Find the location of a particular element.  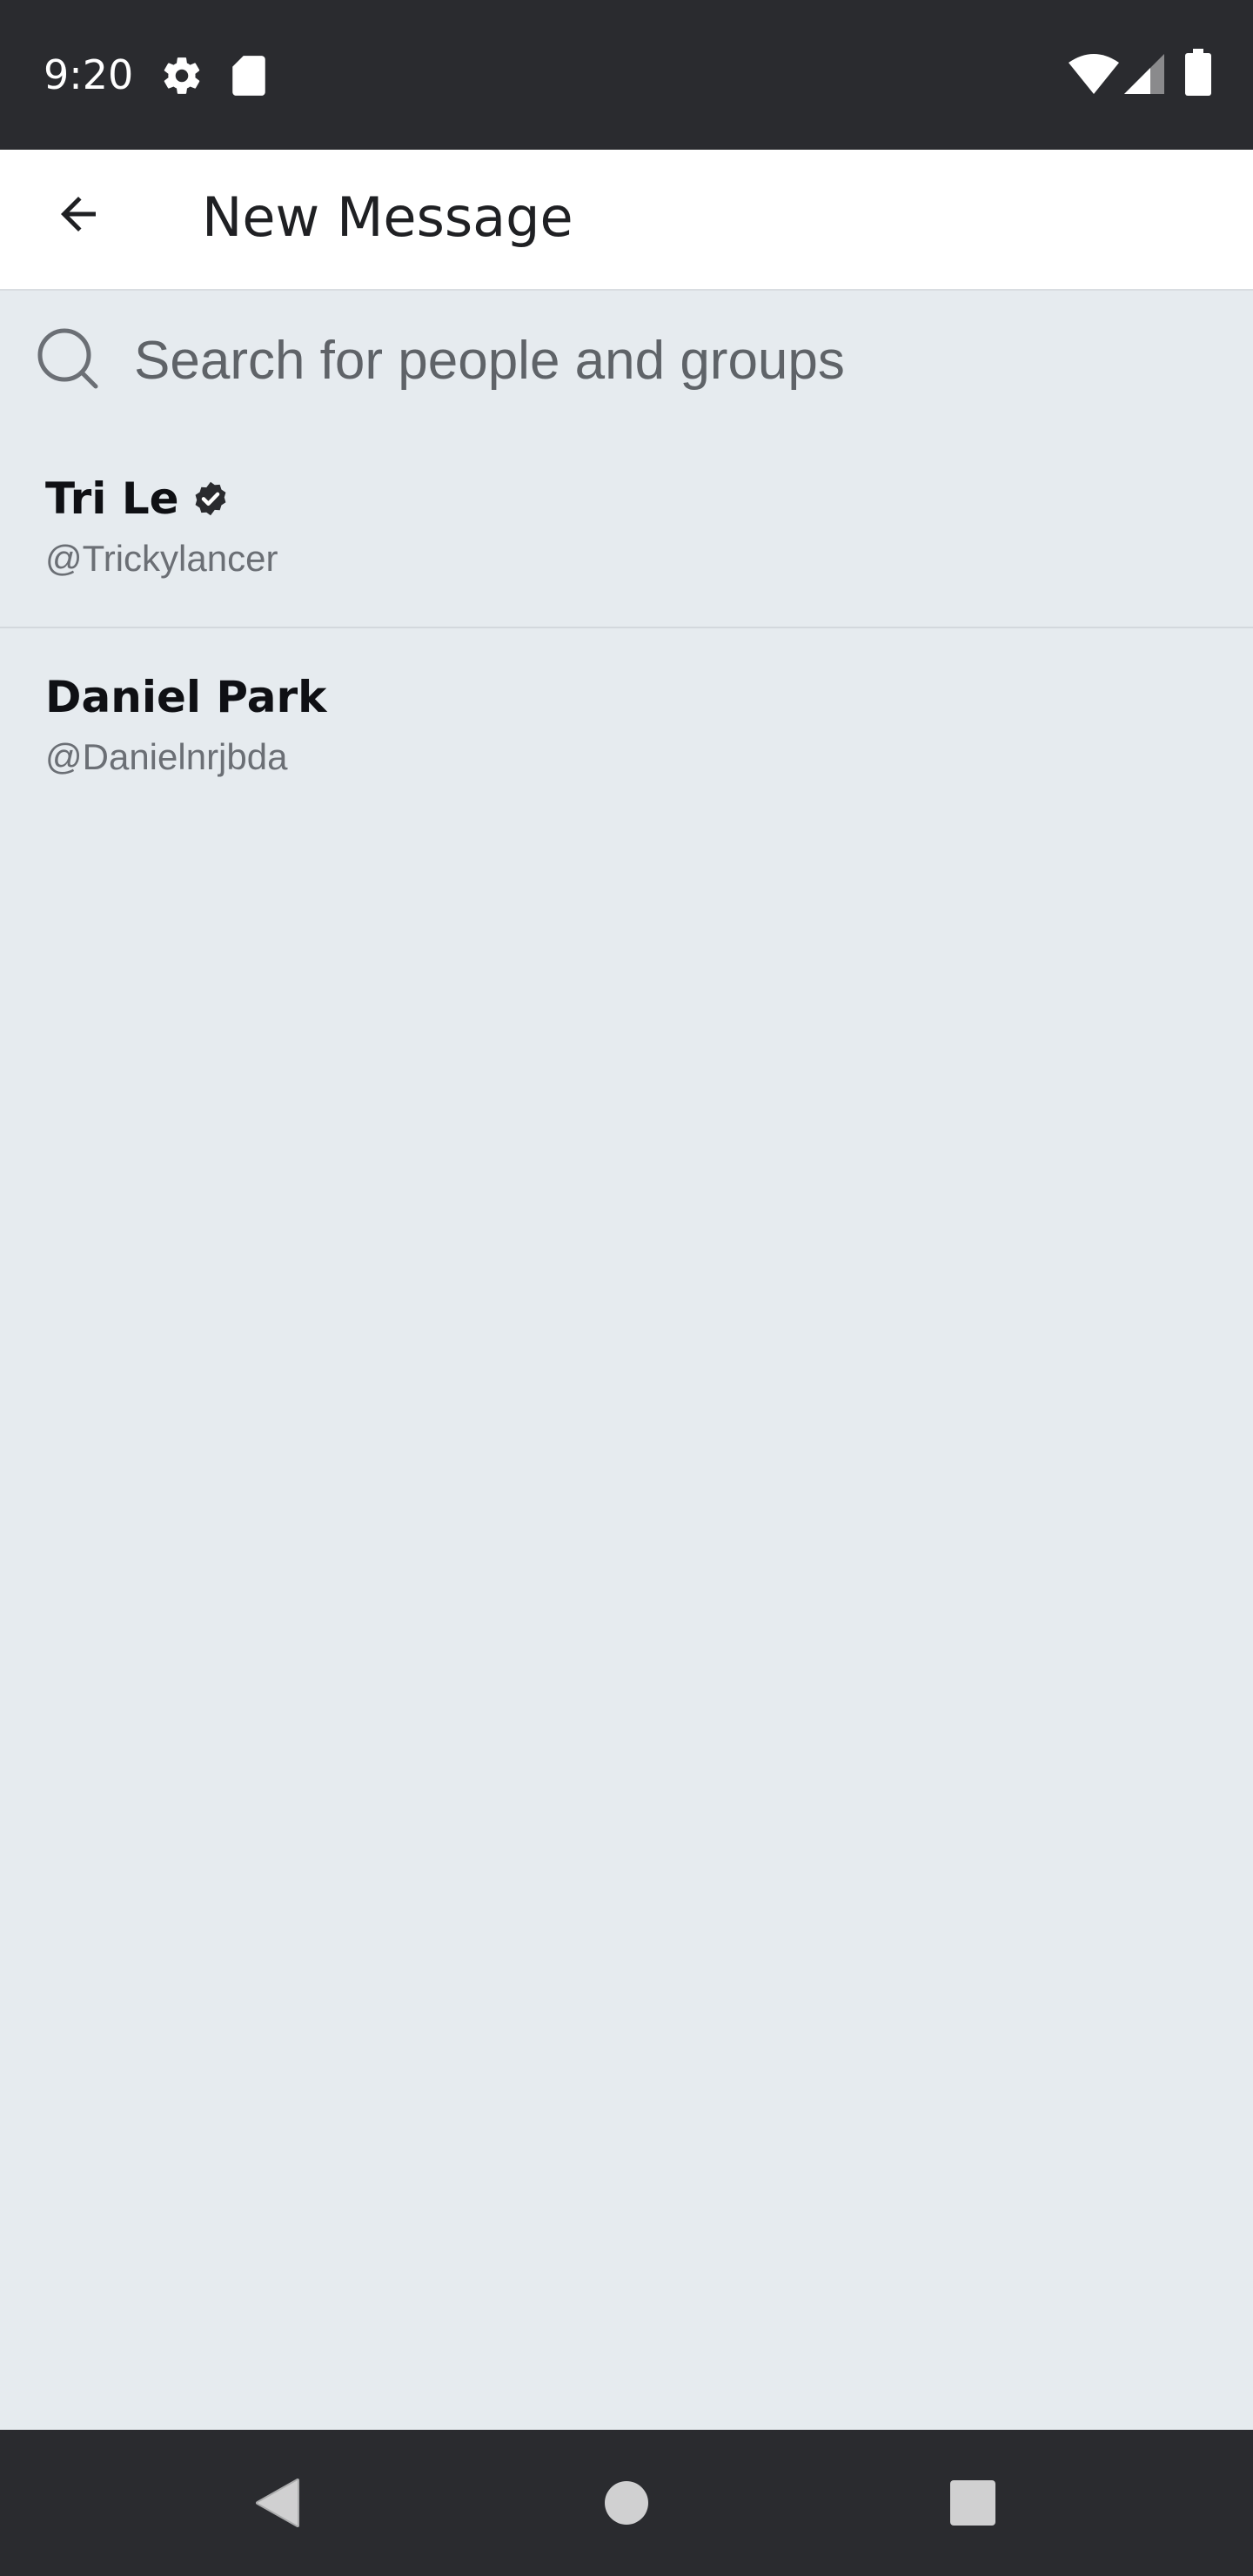

nav-back-button is located at coordinates (277, 2503).